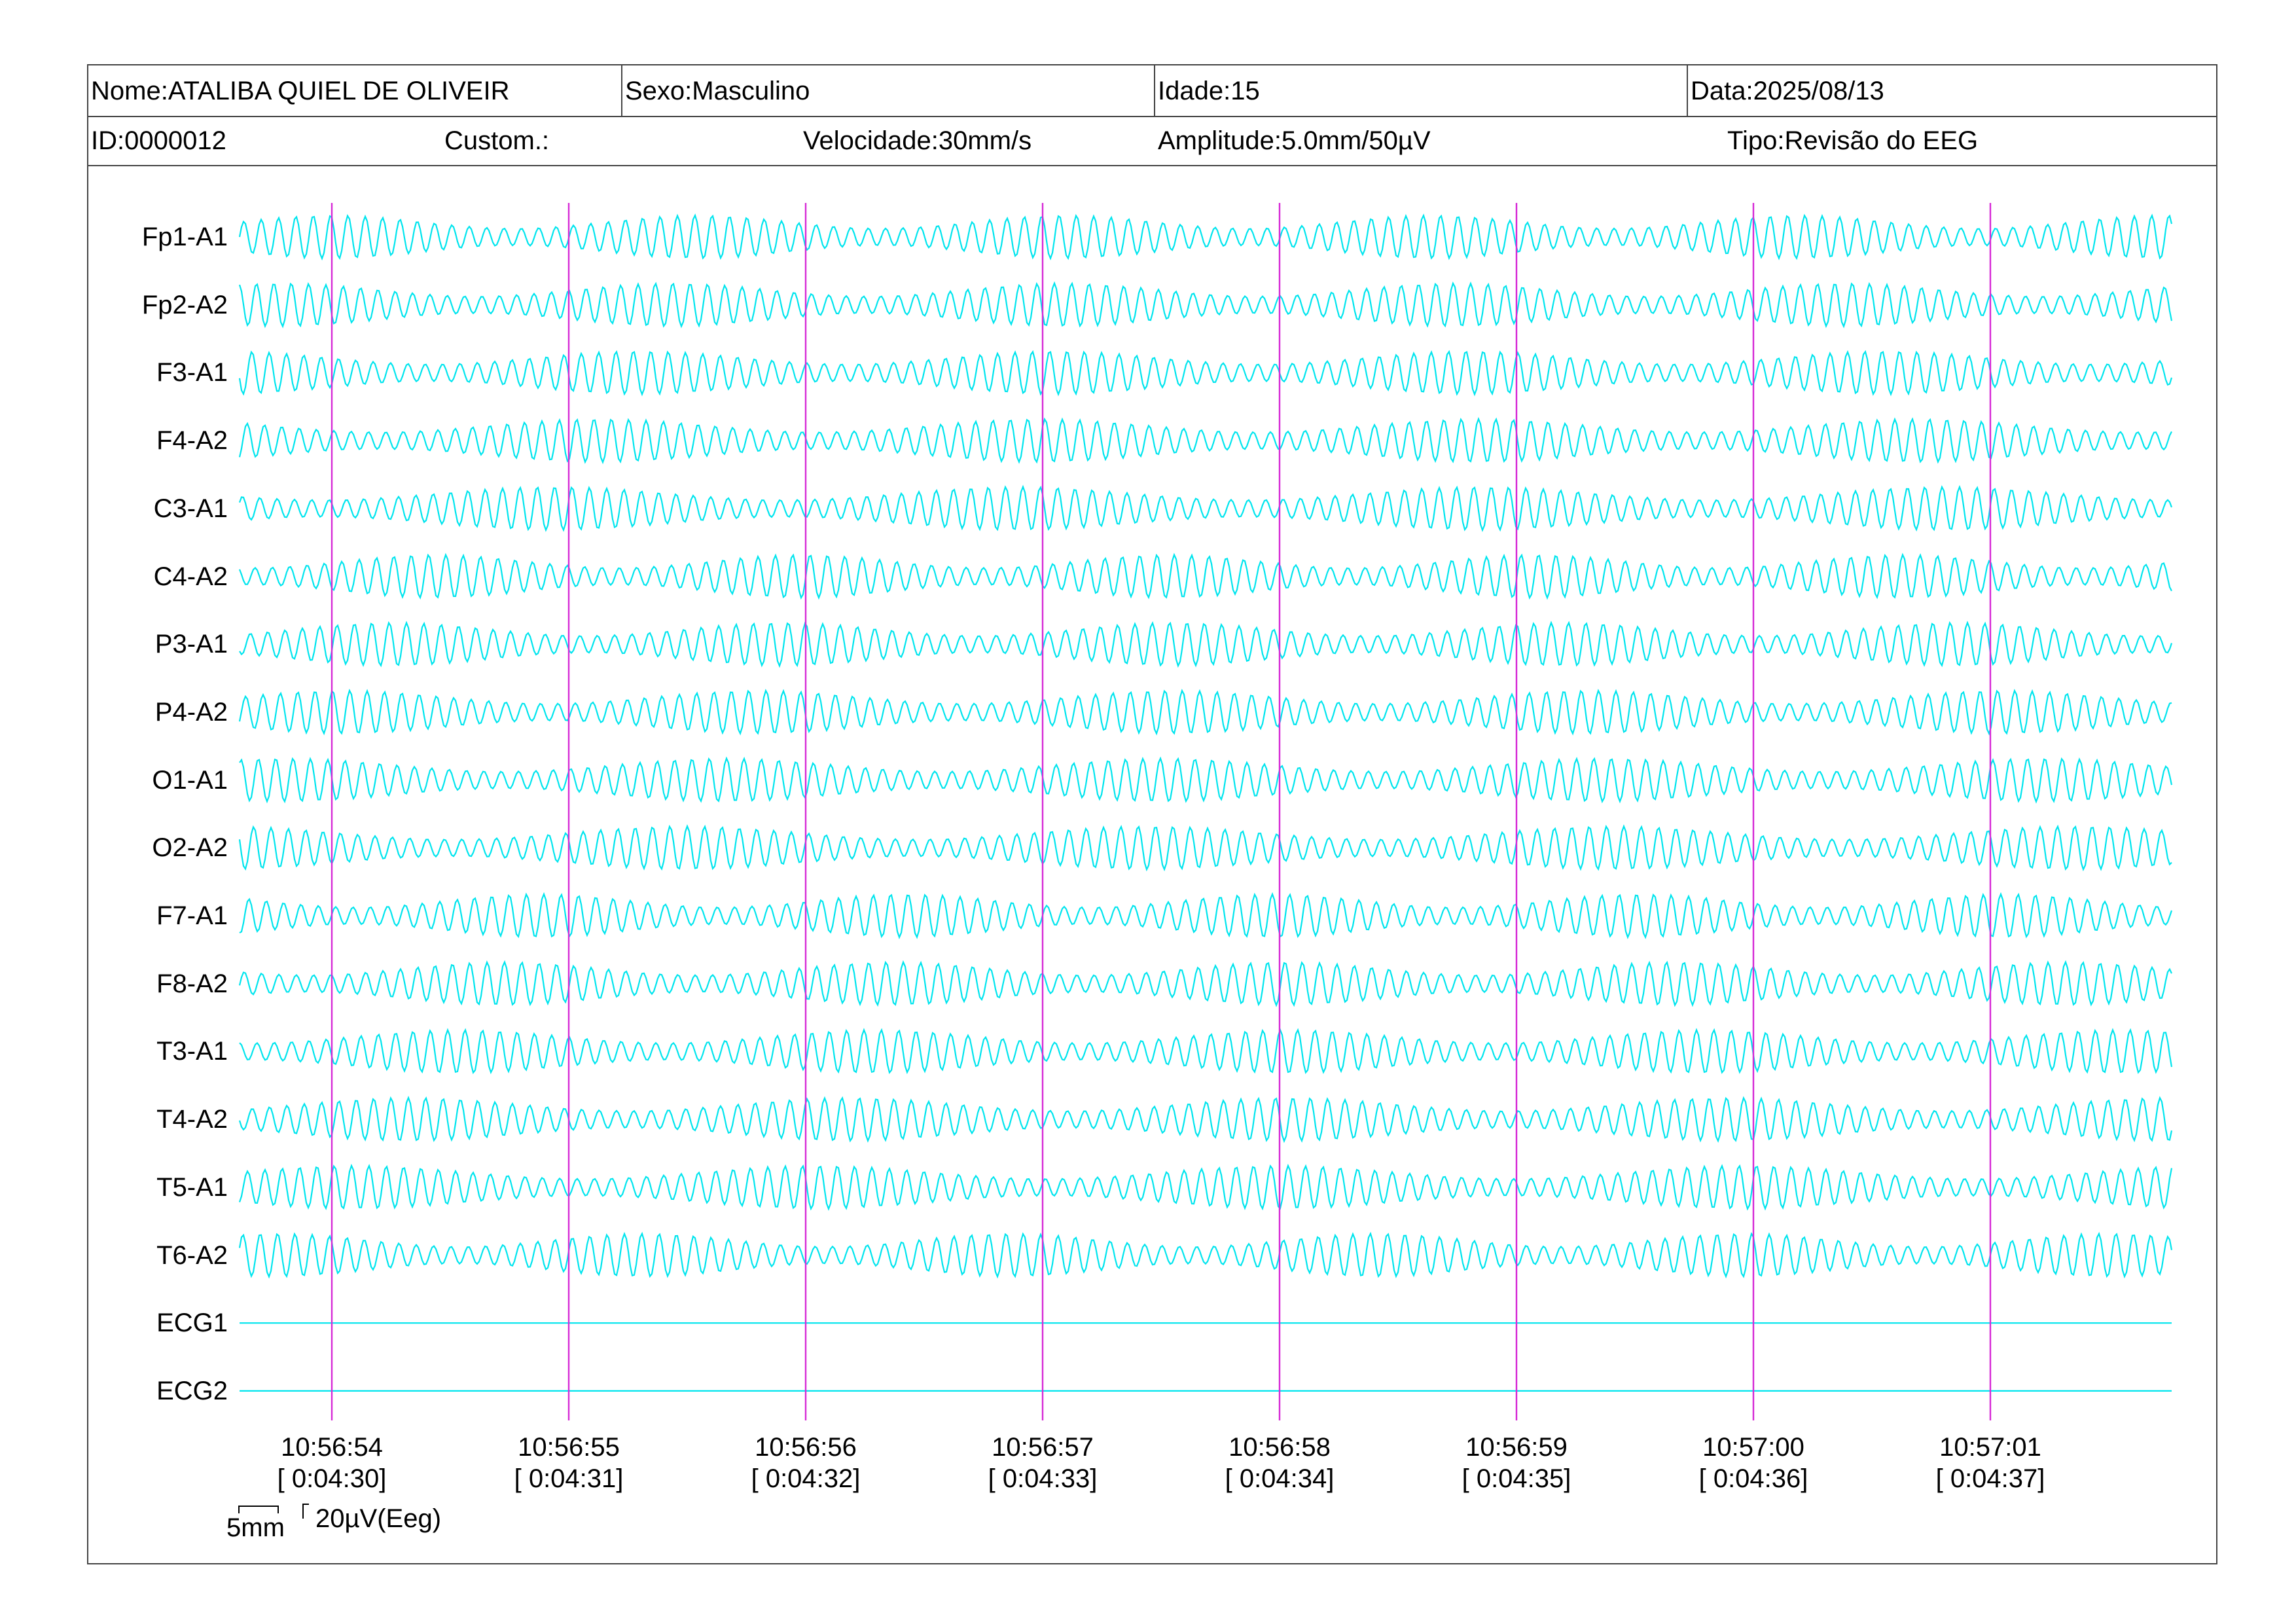 This screenshot has width=2296, height=1624. What do you see at coordinates (191, 712) in the screenshot?
I see `channel-label: P4-A2` at bounding box center [191, 712].